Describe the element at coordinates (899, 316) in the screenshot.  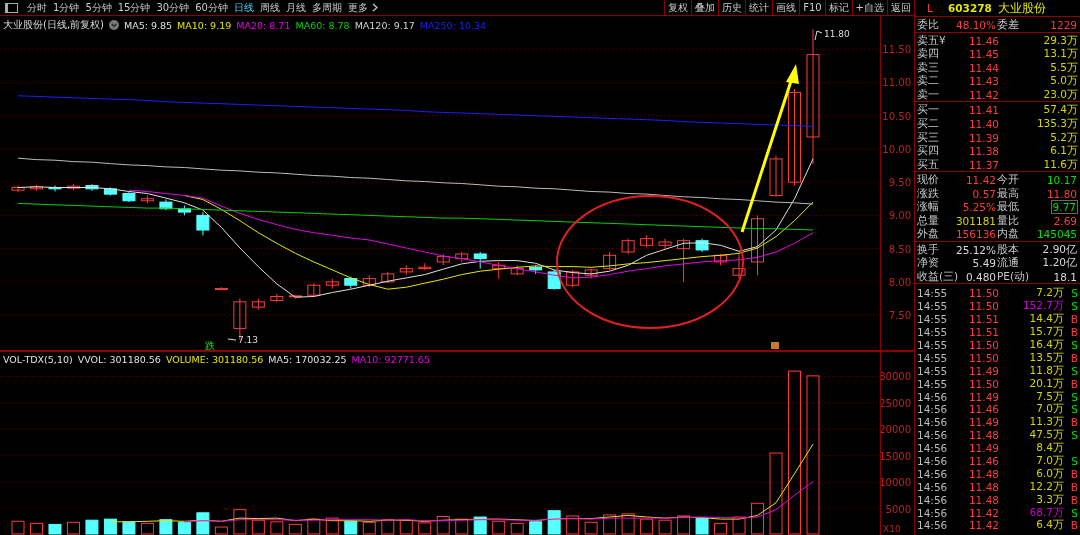
I see `axis-label: 7.50` at that location.